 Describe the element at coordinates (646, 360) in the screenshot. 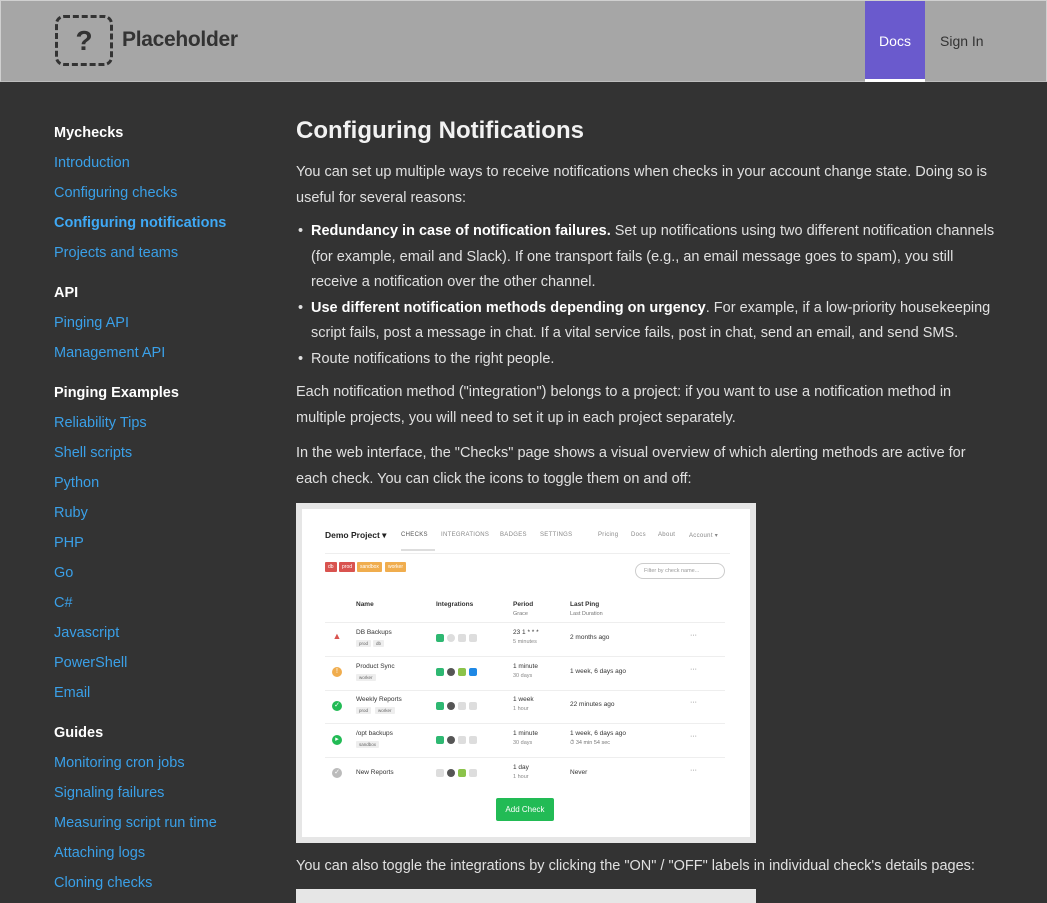

I see `list-item: Route notifications to the right people.` at that location.